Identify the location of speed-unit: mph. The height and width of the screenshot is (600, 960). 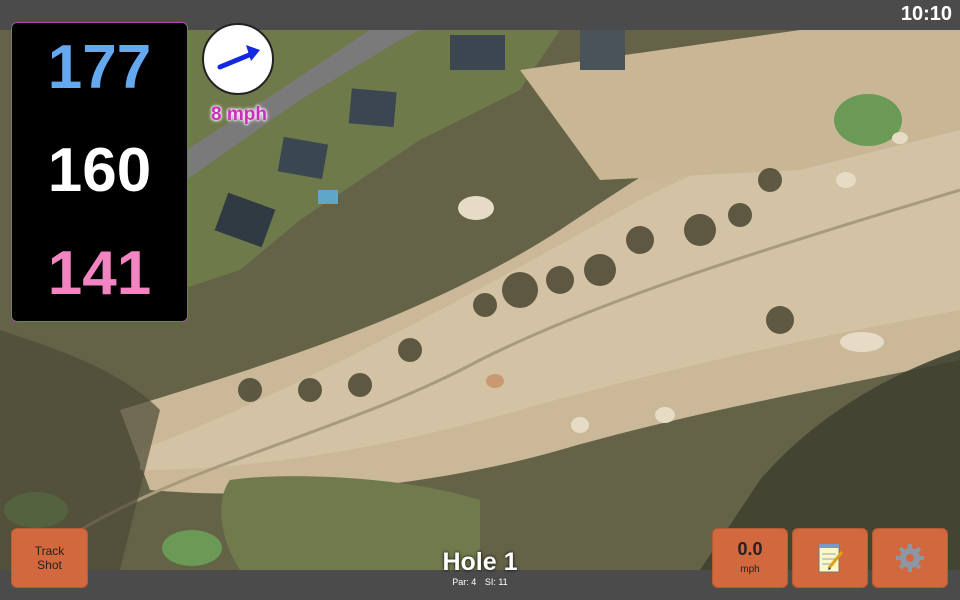
(750, 569).